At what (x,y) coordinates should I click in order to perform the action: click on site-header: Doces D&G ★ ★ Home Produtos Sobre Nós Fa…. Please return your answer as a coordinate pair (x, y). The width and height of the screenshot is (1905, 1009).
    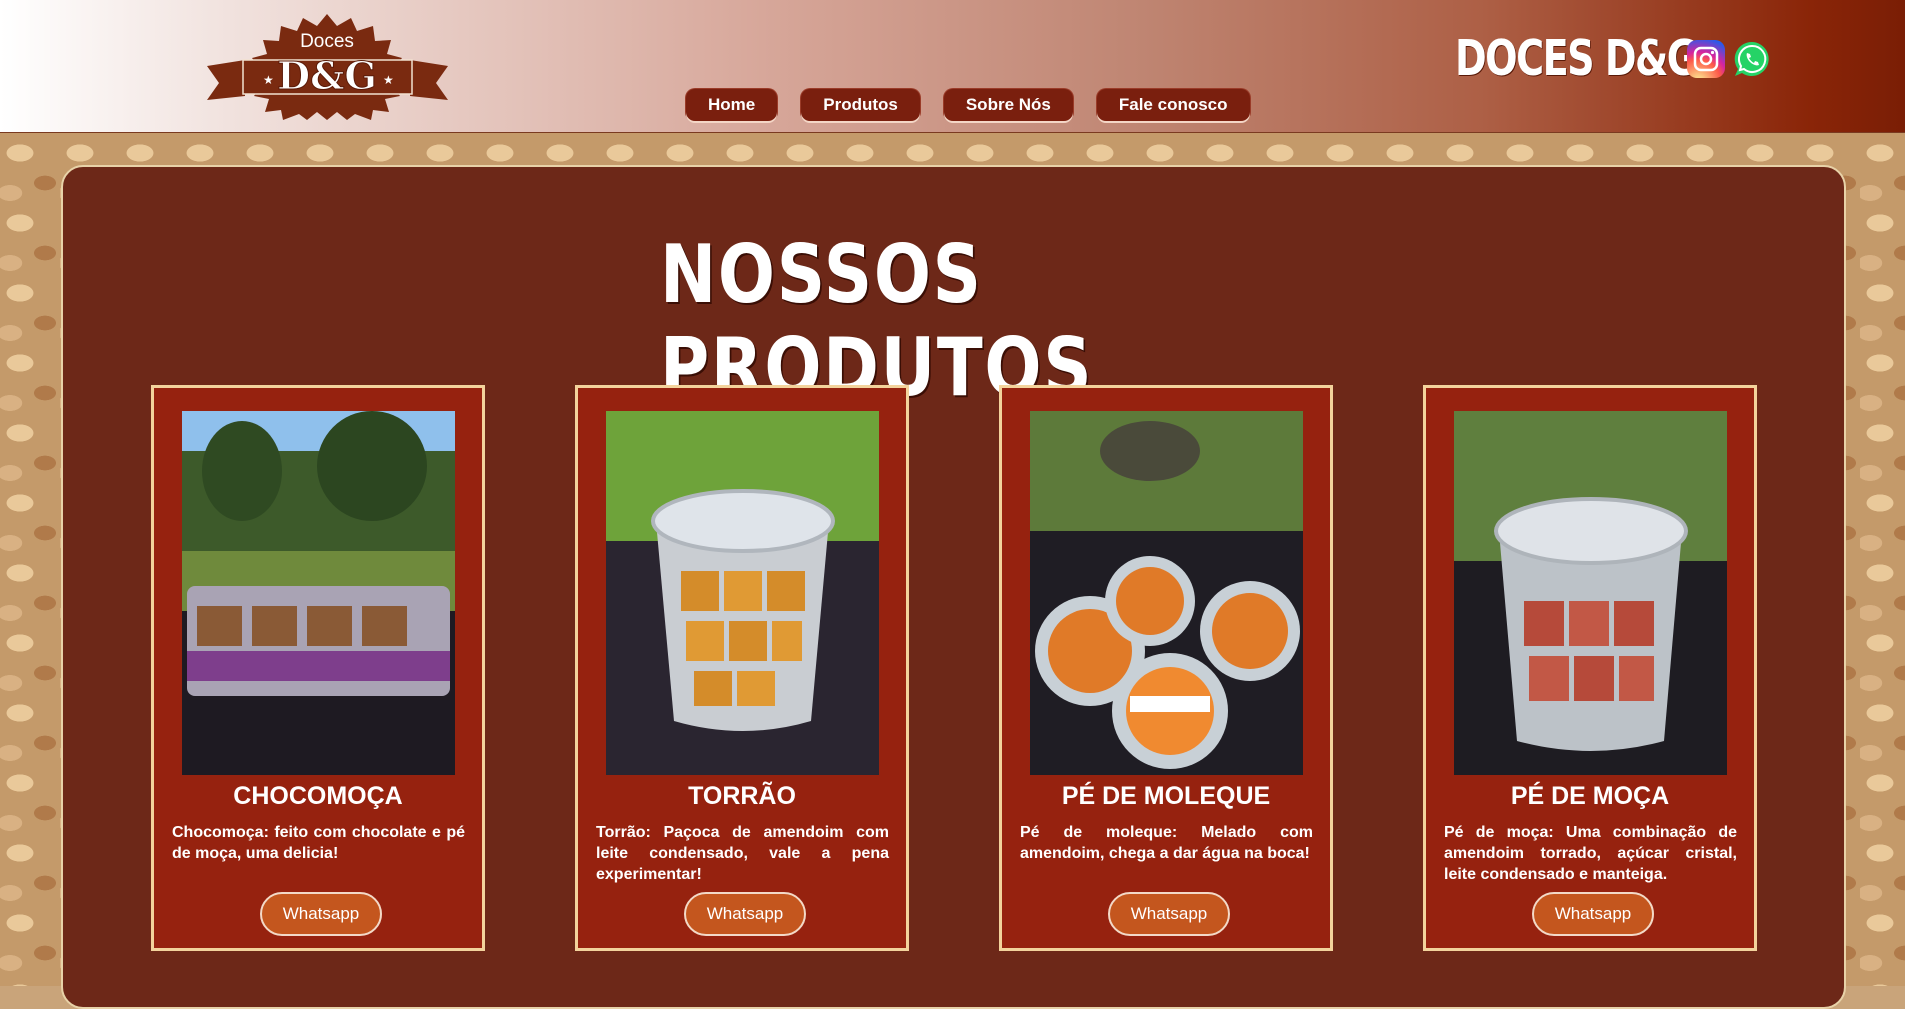
    Looking at the image, I should click on (952, 66).